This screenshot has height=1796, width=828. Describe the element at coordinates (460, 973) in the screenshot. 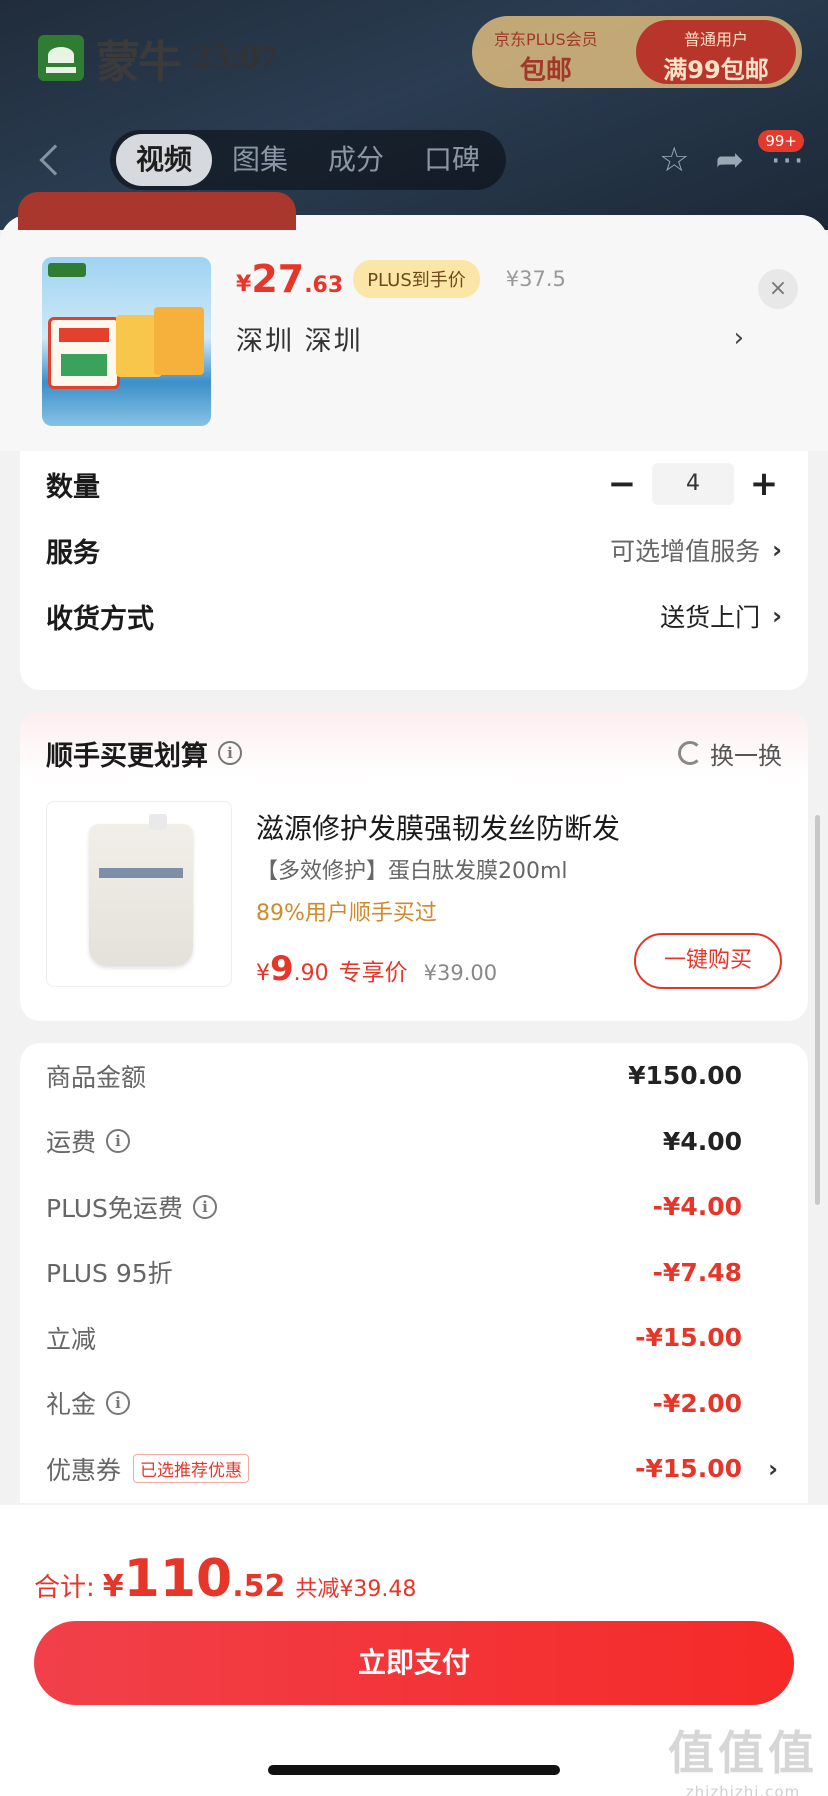

I see `addon-original-price: ¥39.00` at that location.